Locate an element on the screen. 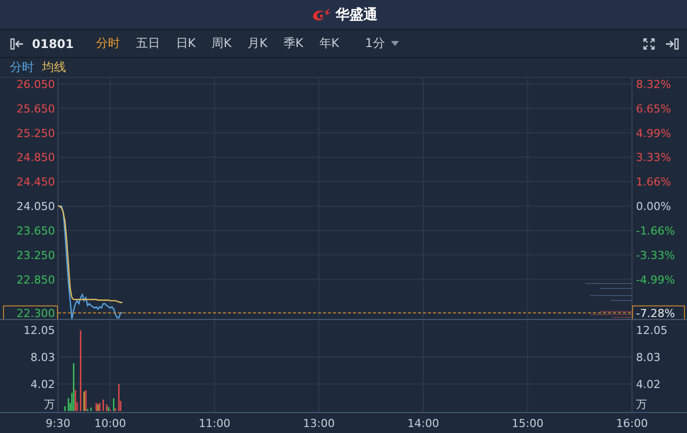  price-axis-label: 24.450 is located at coordinates (35, 182).